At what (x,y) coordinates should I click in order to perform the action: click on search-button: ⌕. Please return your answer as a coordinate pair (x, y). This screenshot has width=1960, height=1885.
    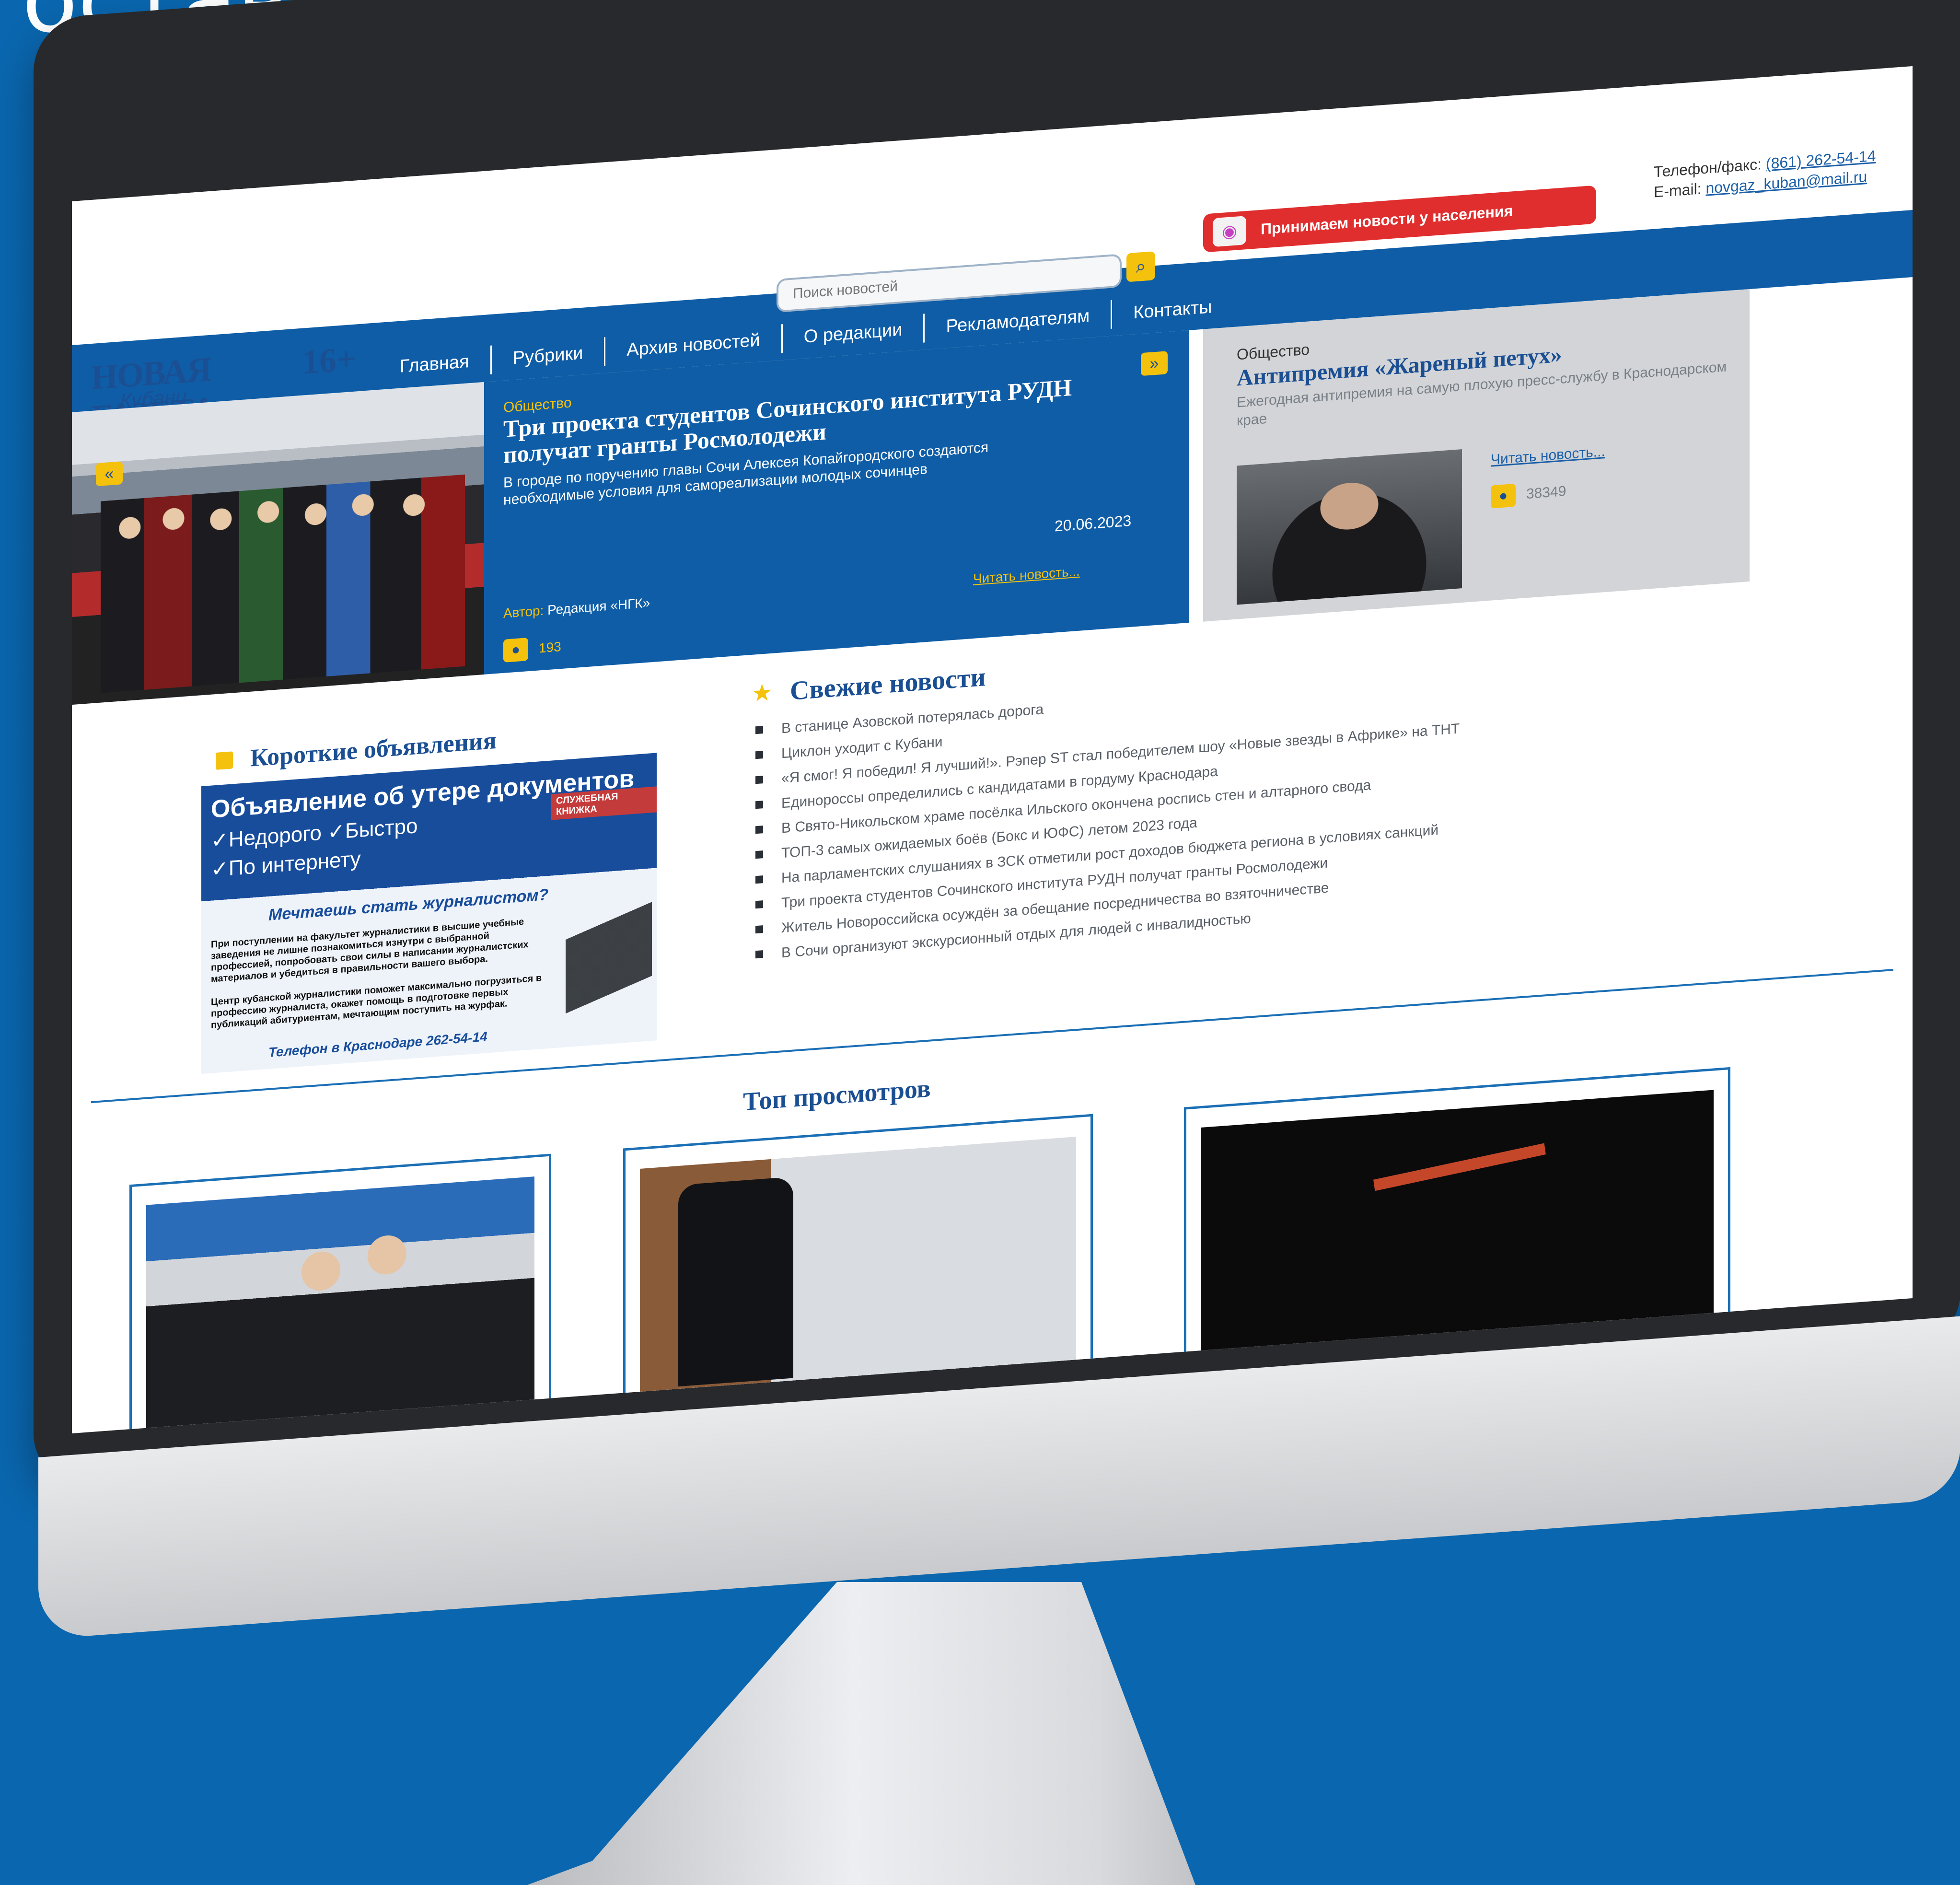
    Looking at the image, I should click on (1141, 266).